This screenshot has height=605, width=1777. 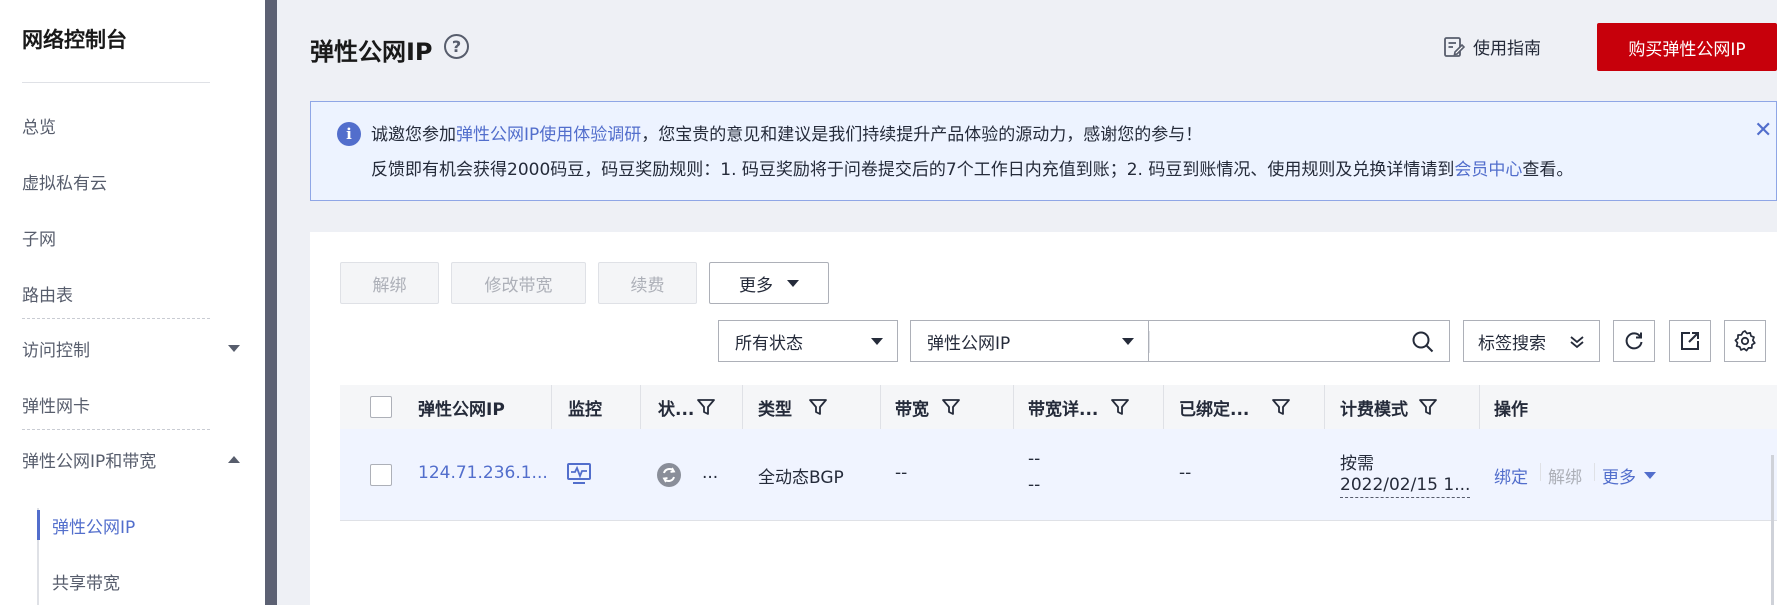 What do you see at coordinates (1389, 407) in the screenshot?
I see `col-billing: 计费模式` at bounding box center [1389, 407].